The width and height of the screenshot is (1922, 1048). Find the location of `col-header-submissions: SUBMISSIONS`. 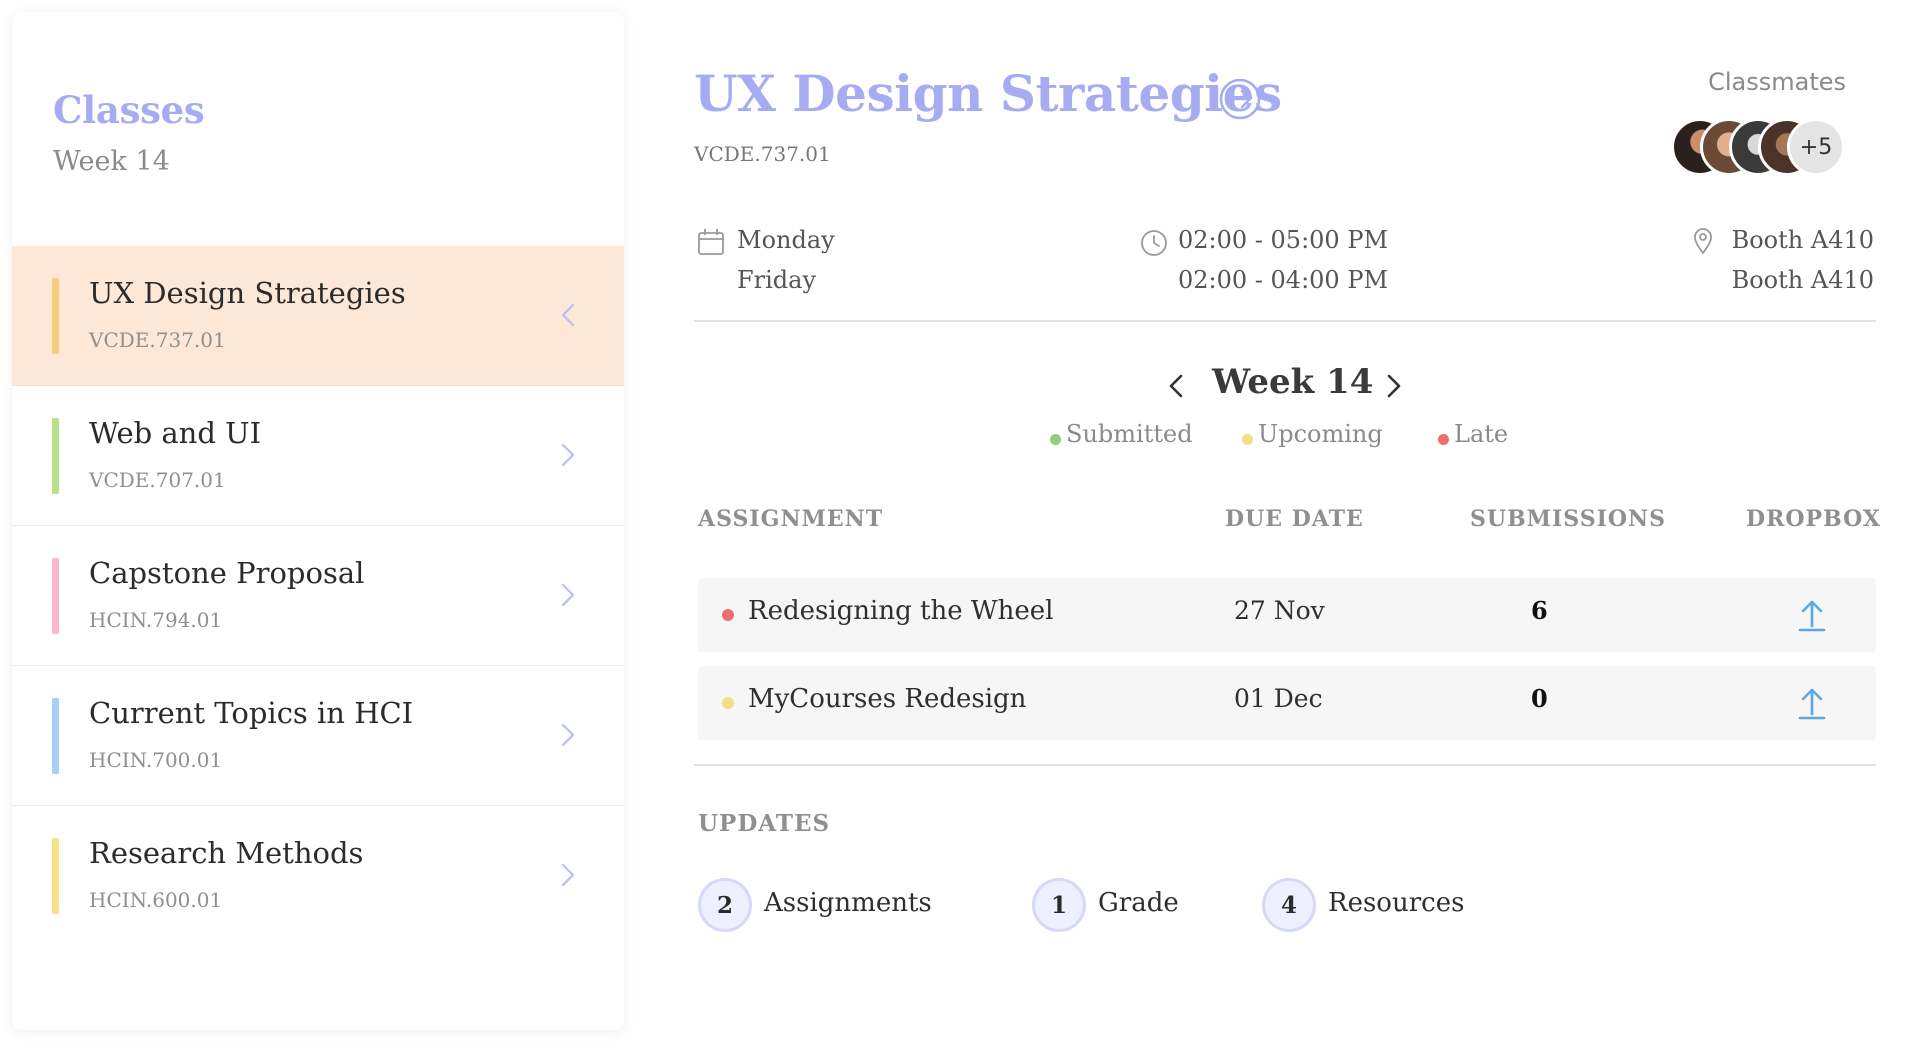

col-header-submissions: SUBMISSIONS is located at coordinates (1568, 519).